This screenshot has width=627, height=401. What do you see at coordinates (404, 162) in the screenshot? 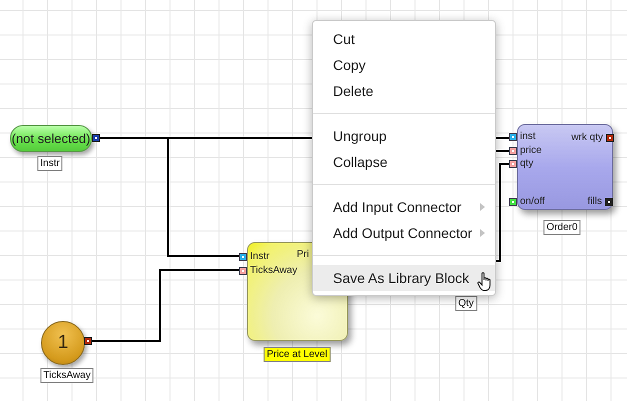
I see `menu-item: Collapse` at bounding box center [404, 162].